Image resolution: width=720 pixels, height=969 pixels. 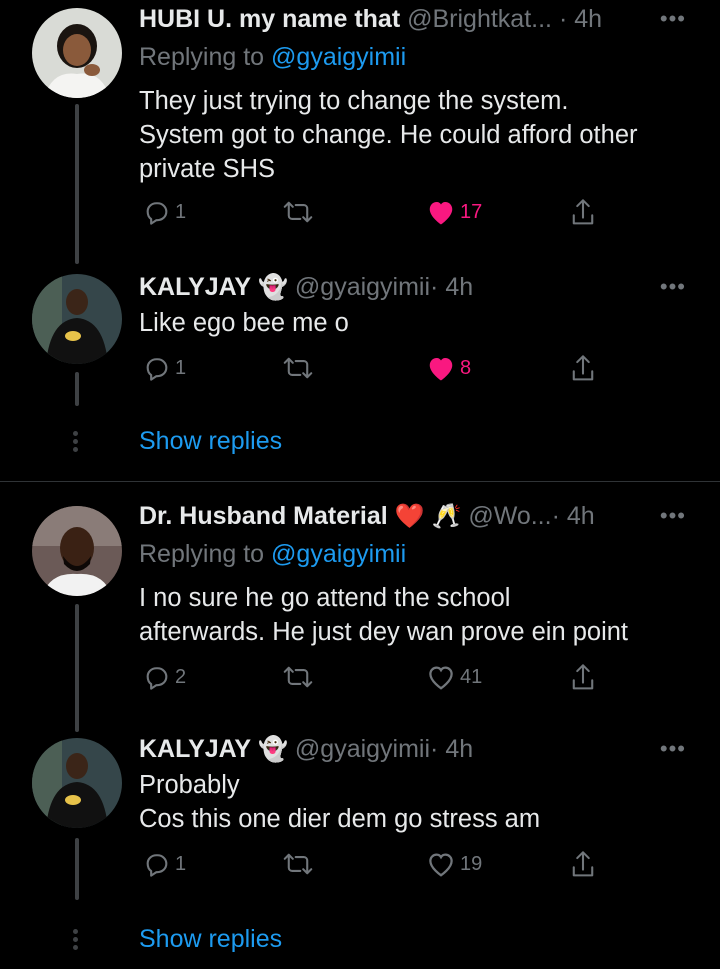 What do you see at coordinates (454, 864) in the screenshot?
I see `like-button: 19` at bounding box center [454, 864].